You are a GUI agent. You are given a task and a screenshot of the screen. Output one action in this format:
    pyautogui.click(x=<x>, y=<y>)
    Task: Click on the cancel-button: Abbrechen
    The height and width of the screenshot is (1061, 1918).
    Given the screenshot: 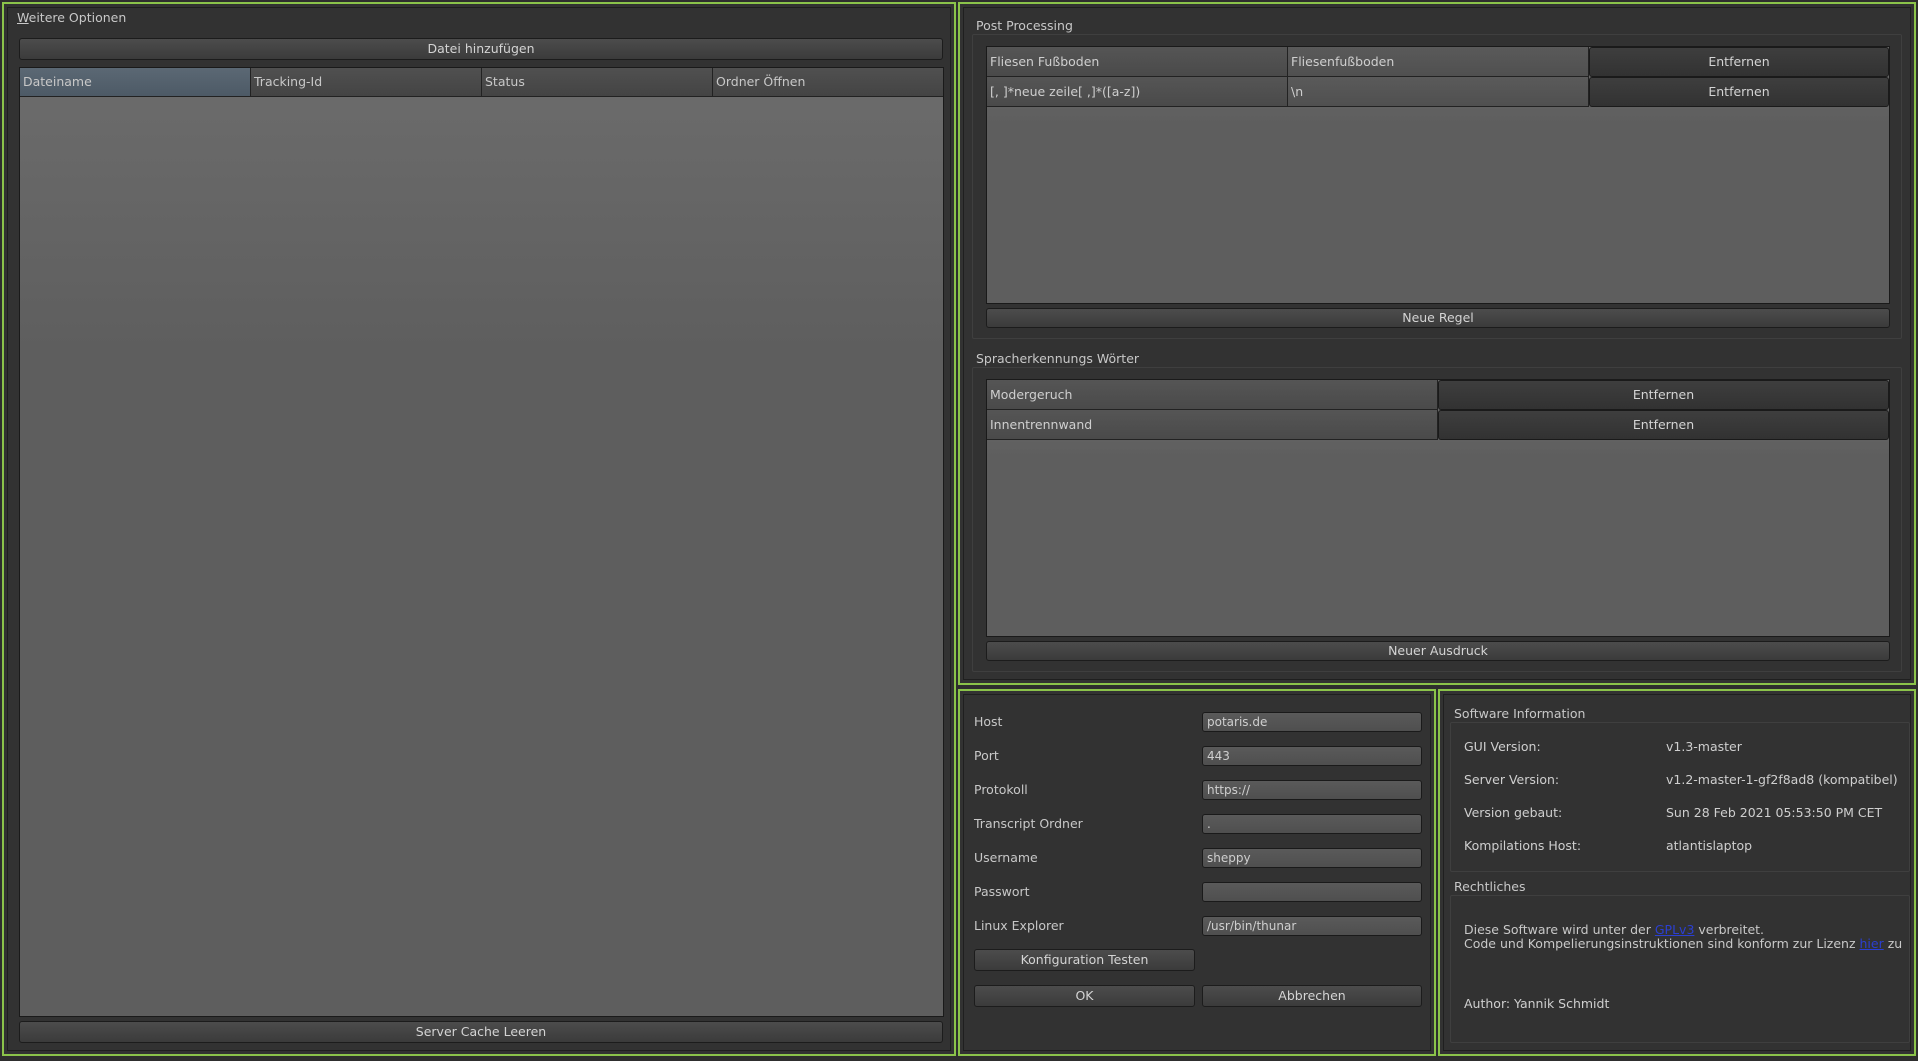 What is the action you would take?
    pyautogui.click(x=1312, y=996)
    